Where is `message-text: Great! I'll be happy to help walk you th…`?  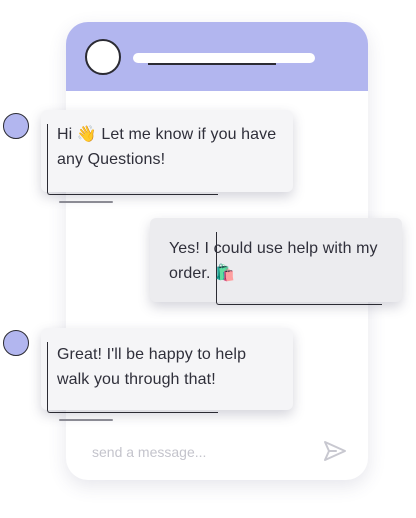
message-text: Great! I'll be happy to help walk you th… is located at coordinates (152, 367).